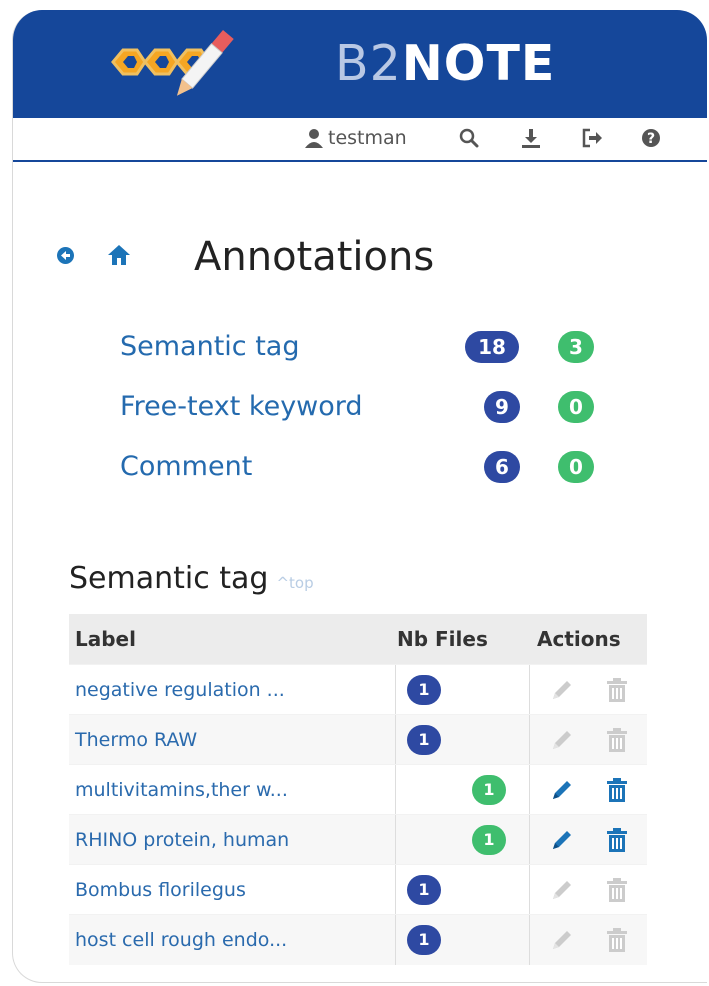  I want to click on search-icon, so click(469, 138).